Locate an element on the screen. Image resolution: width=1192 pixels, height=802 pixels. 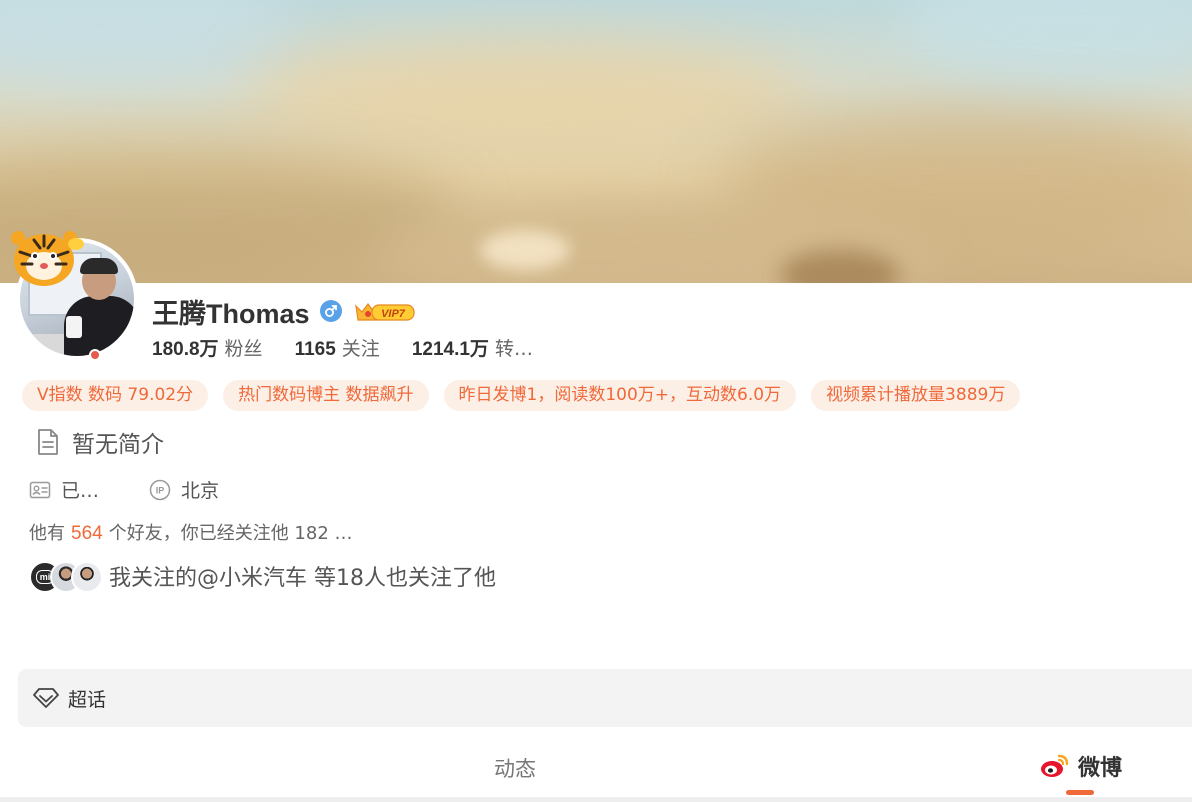
online-status-dot is located at coordinates (95, 355).